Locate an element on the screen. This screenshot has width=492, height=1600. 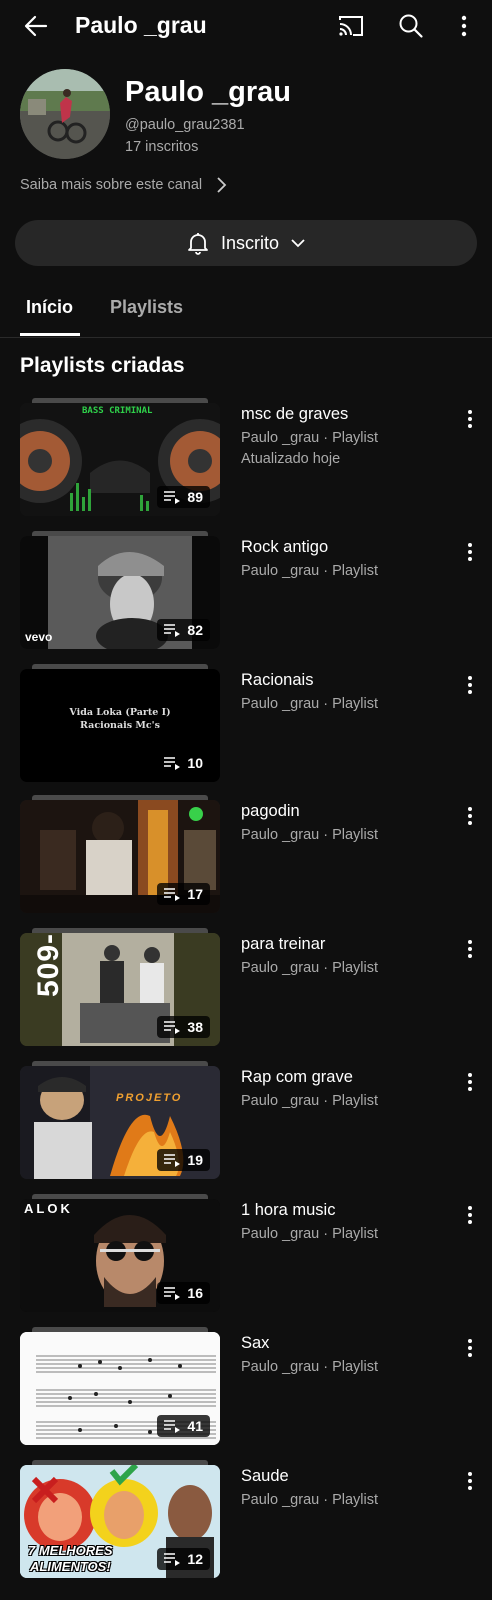
bell-icon is located at coordinates (198, 243).